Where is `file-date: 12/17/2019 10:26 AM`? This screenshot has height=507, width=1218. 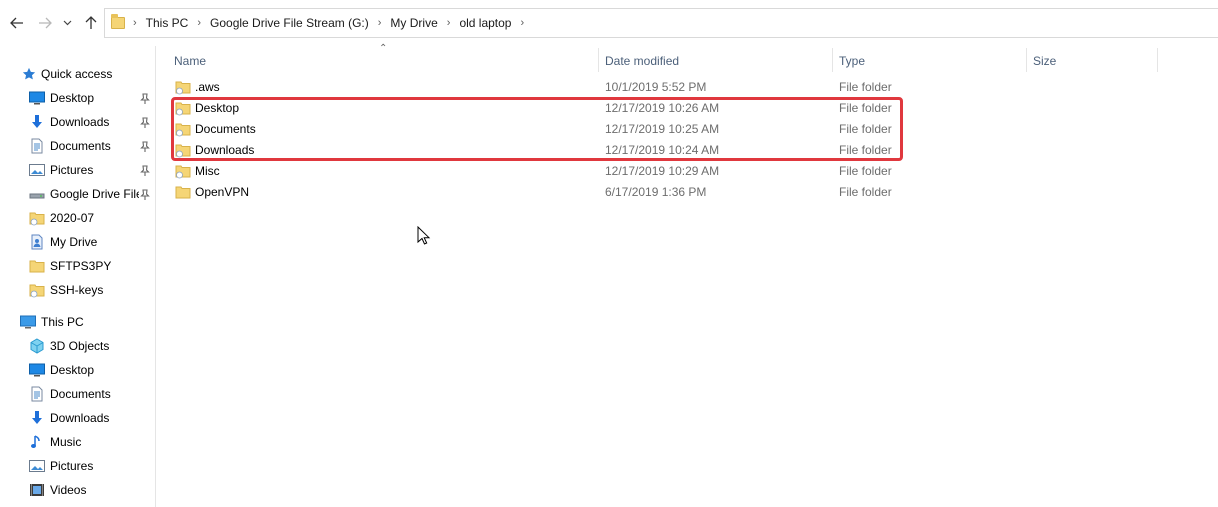 file-date: 12/17/2019 10:26 AM is located at coordinates (662, 108).